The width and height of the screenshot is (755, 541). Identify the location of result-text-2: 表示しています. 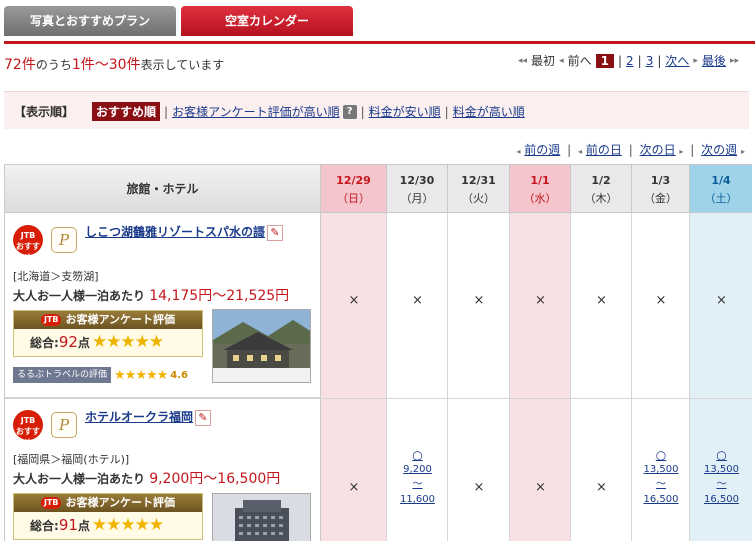
(182, 65).